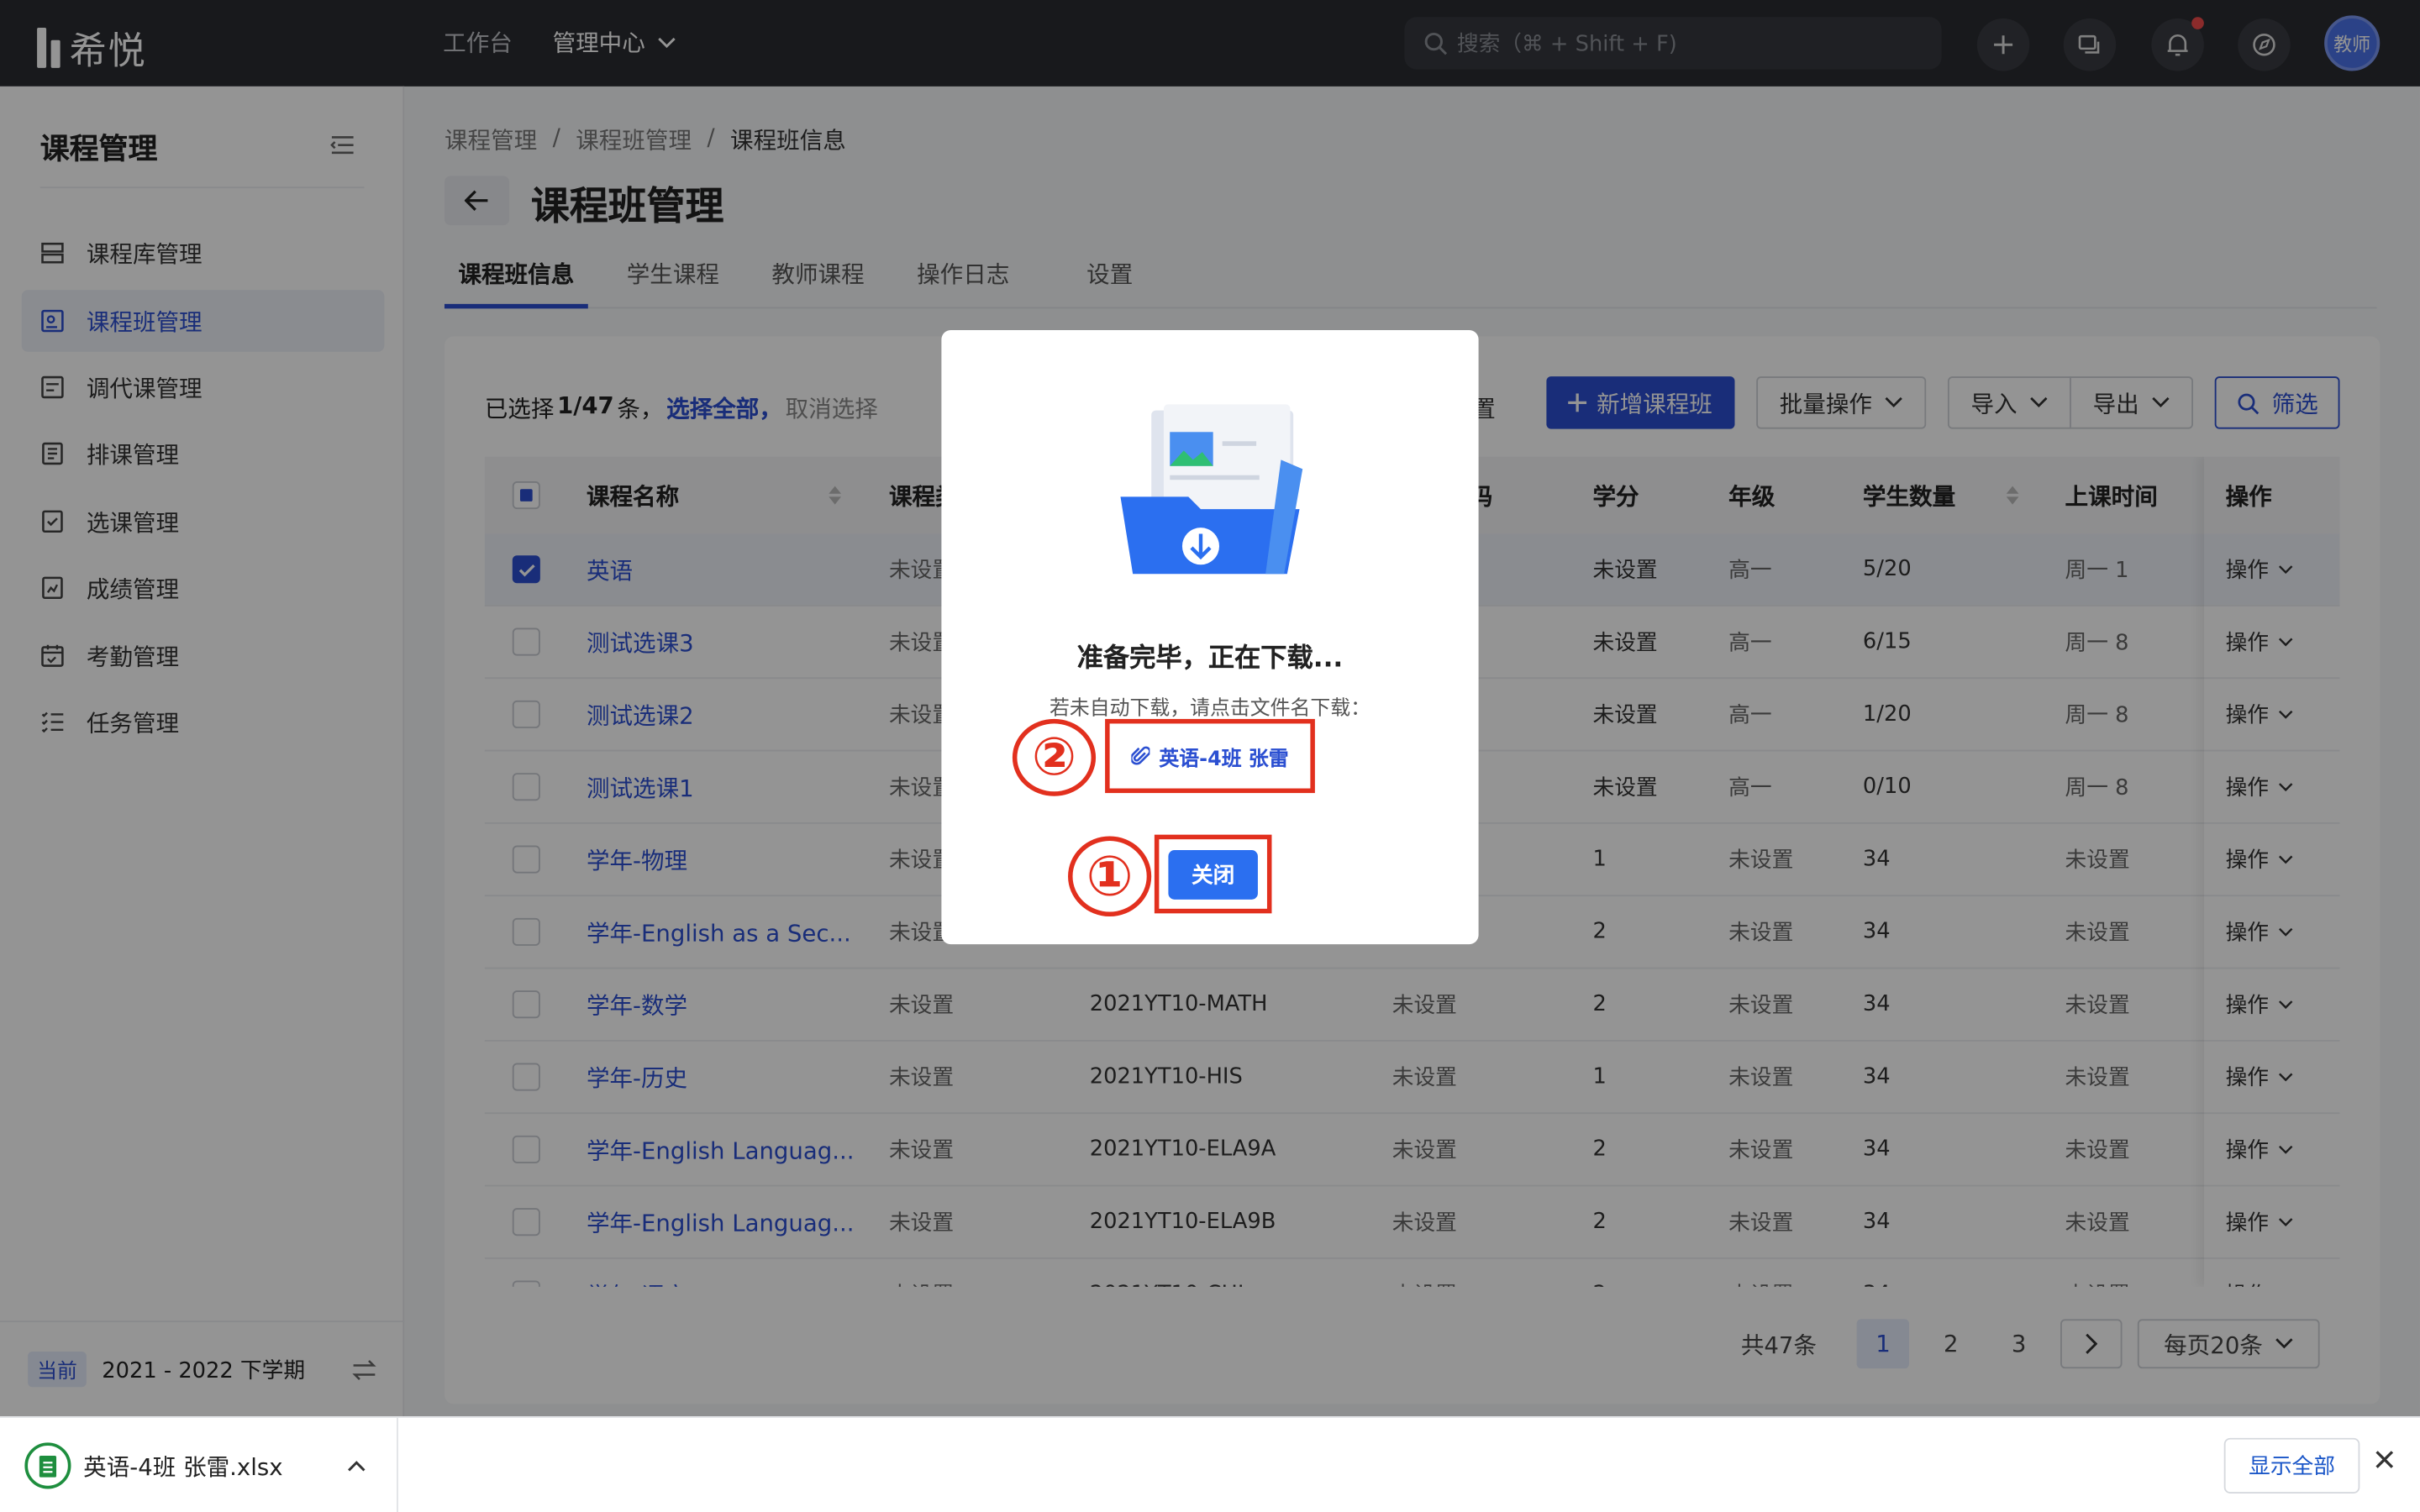 This screenshot has width=2420, height=1512. What do you see at coordinates (1054, 757) in the screenshot?
I see `annotation-step-2: ②` at bounding box center [1054, 757].